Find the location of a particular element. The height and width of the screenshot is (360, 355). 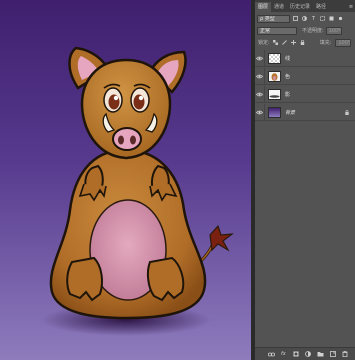

filter-kind-dropdown: ρ 类型 is located at coordinates (273, 18).